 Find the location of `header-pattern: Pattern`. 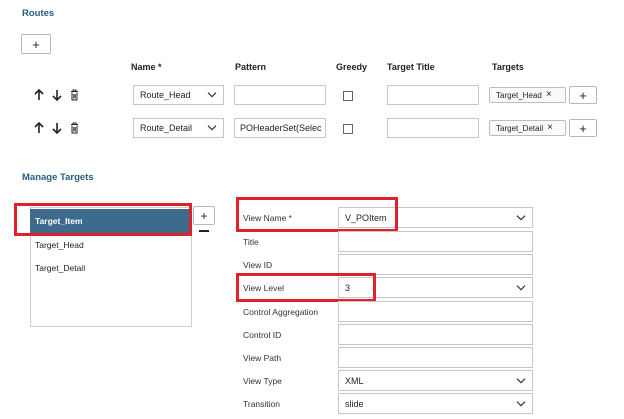

header-pattern: Pattern is located at coordinates (251, 67).